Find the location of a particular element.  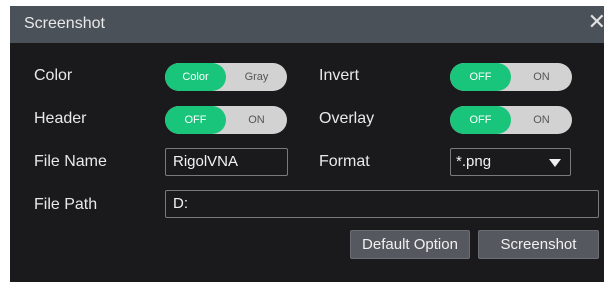

dialog-title: Screenshot is located at coordinates (64, 23).